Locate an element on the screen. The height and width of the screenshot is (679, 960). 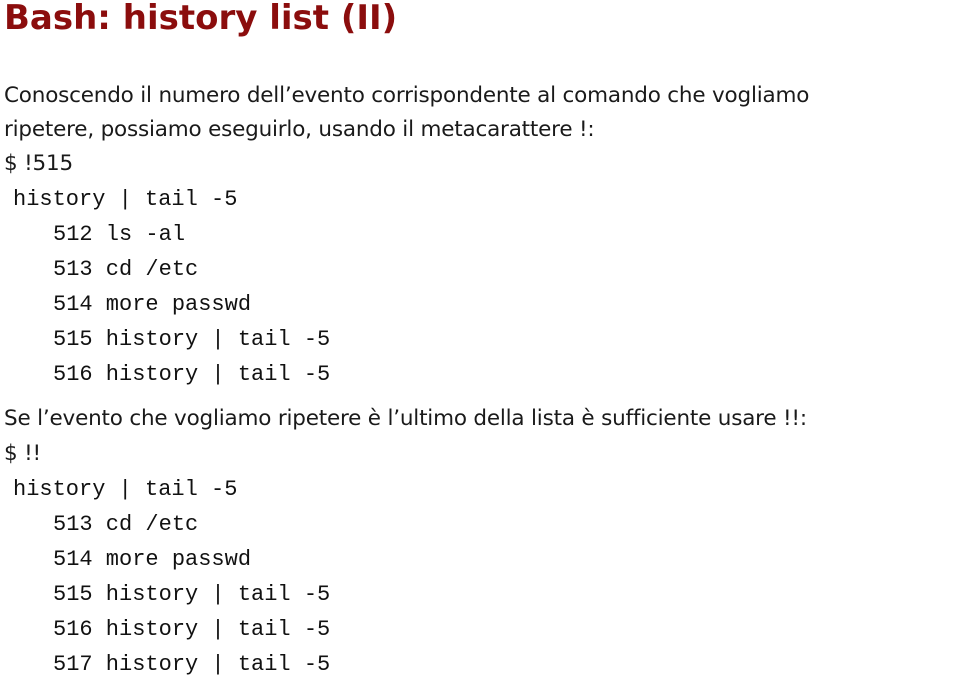
code-output-line: 512 ls -al is located at coordinates (119, 234).